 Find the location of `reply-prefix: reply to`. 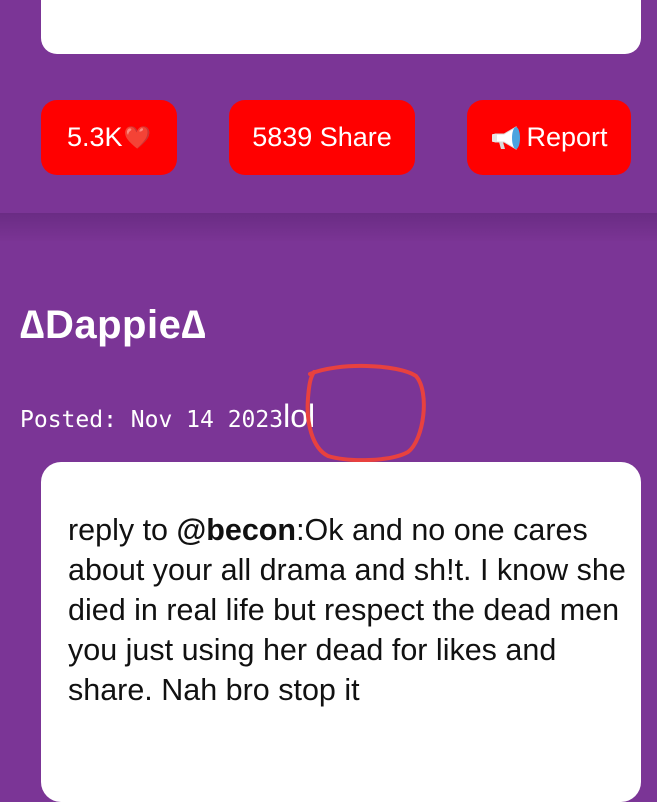

reply-prefix: reply to is located at coordinates (122, 530).